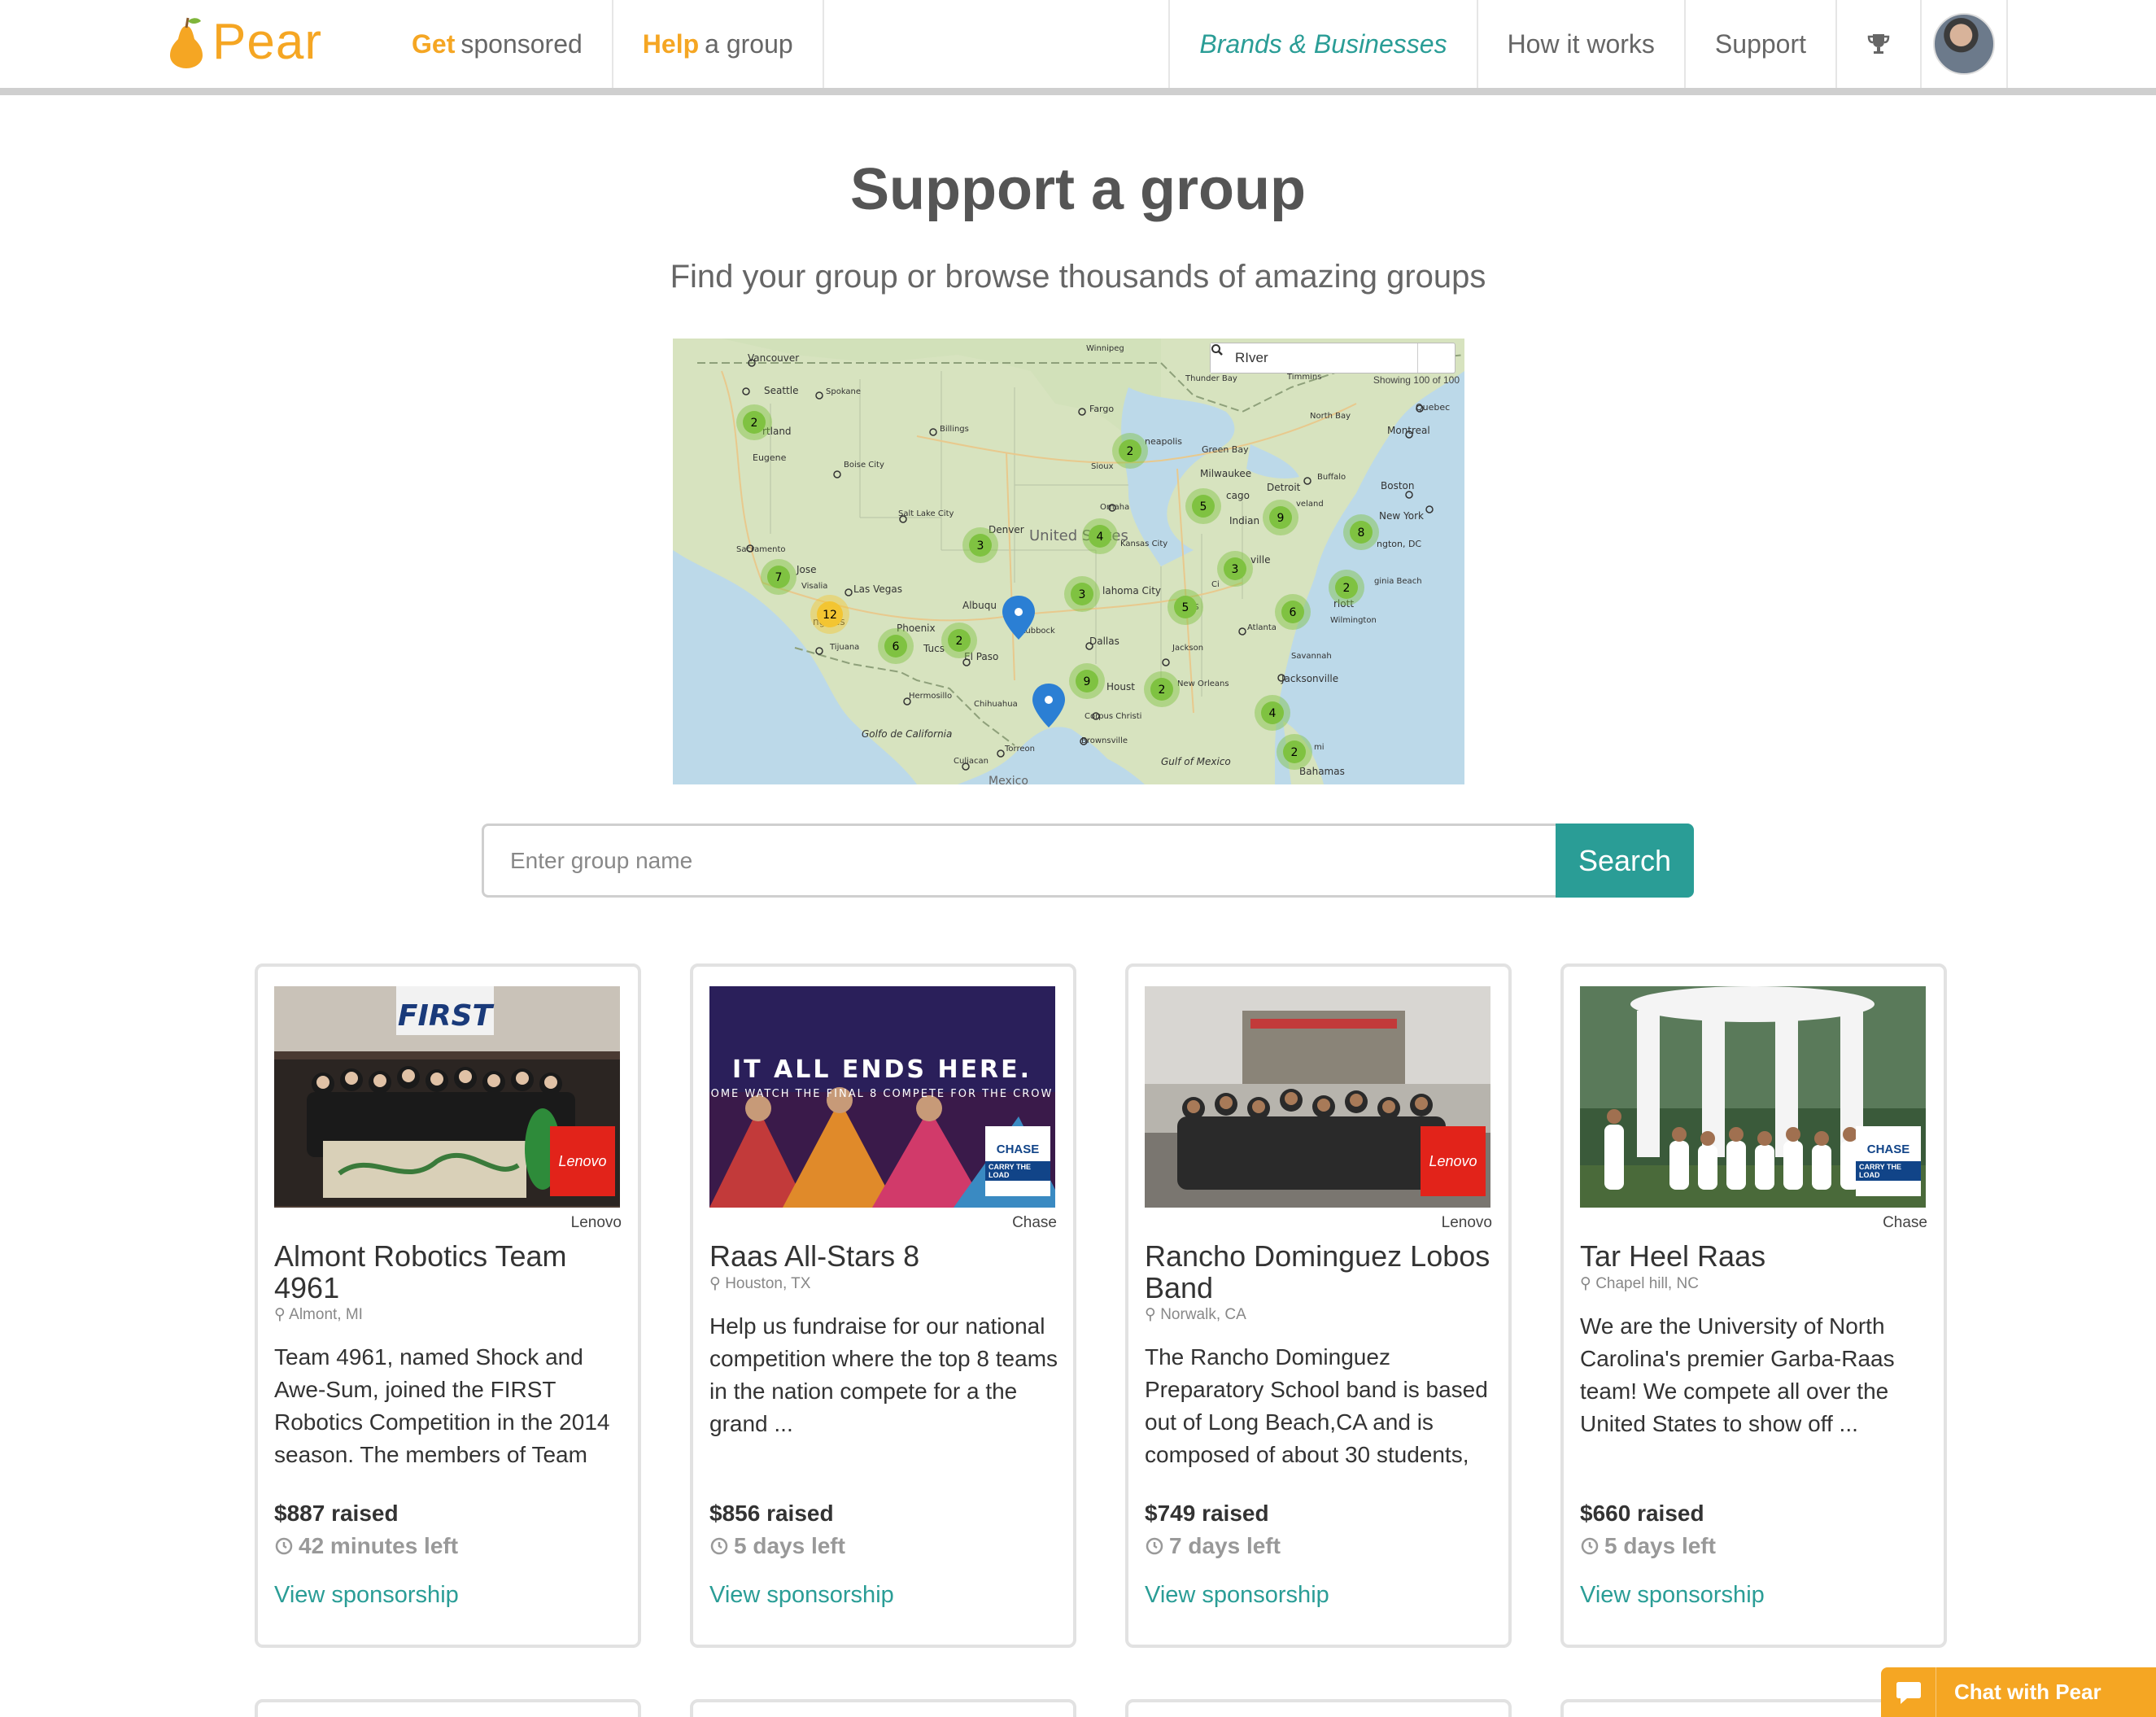 The width and height of the screenshot is (2156, 1717). Describe the element at coordinates (760, 549) in the screenshot. I see `map-city-label: Sacramento` at that location.